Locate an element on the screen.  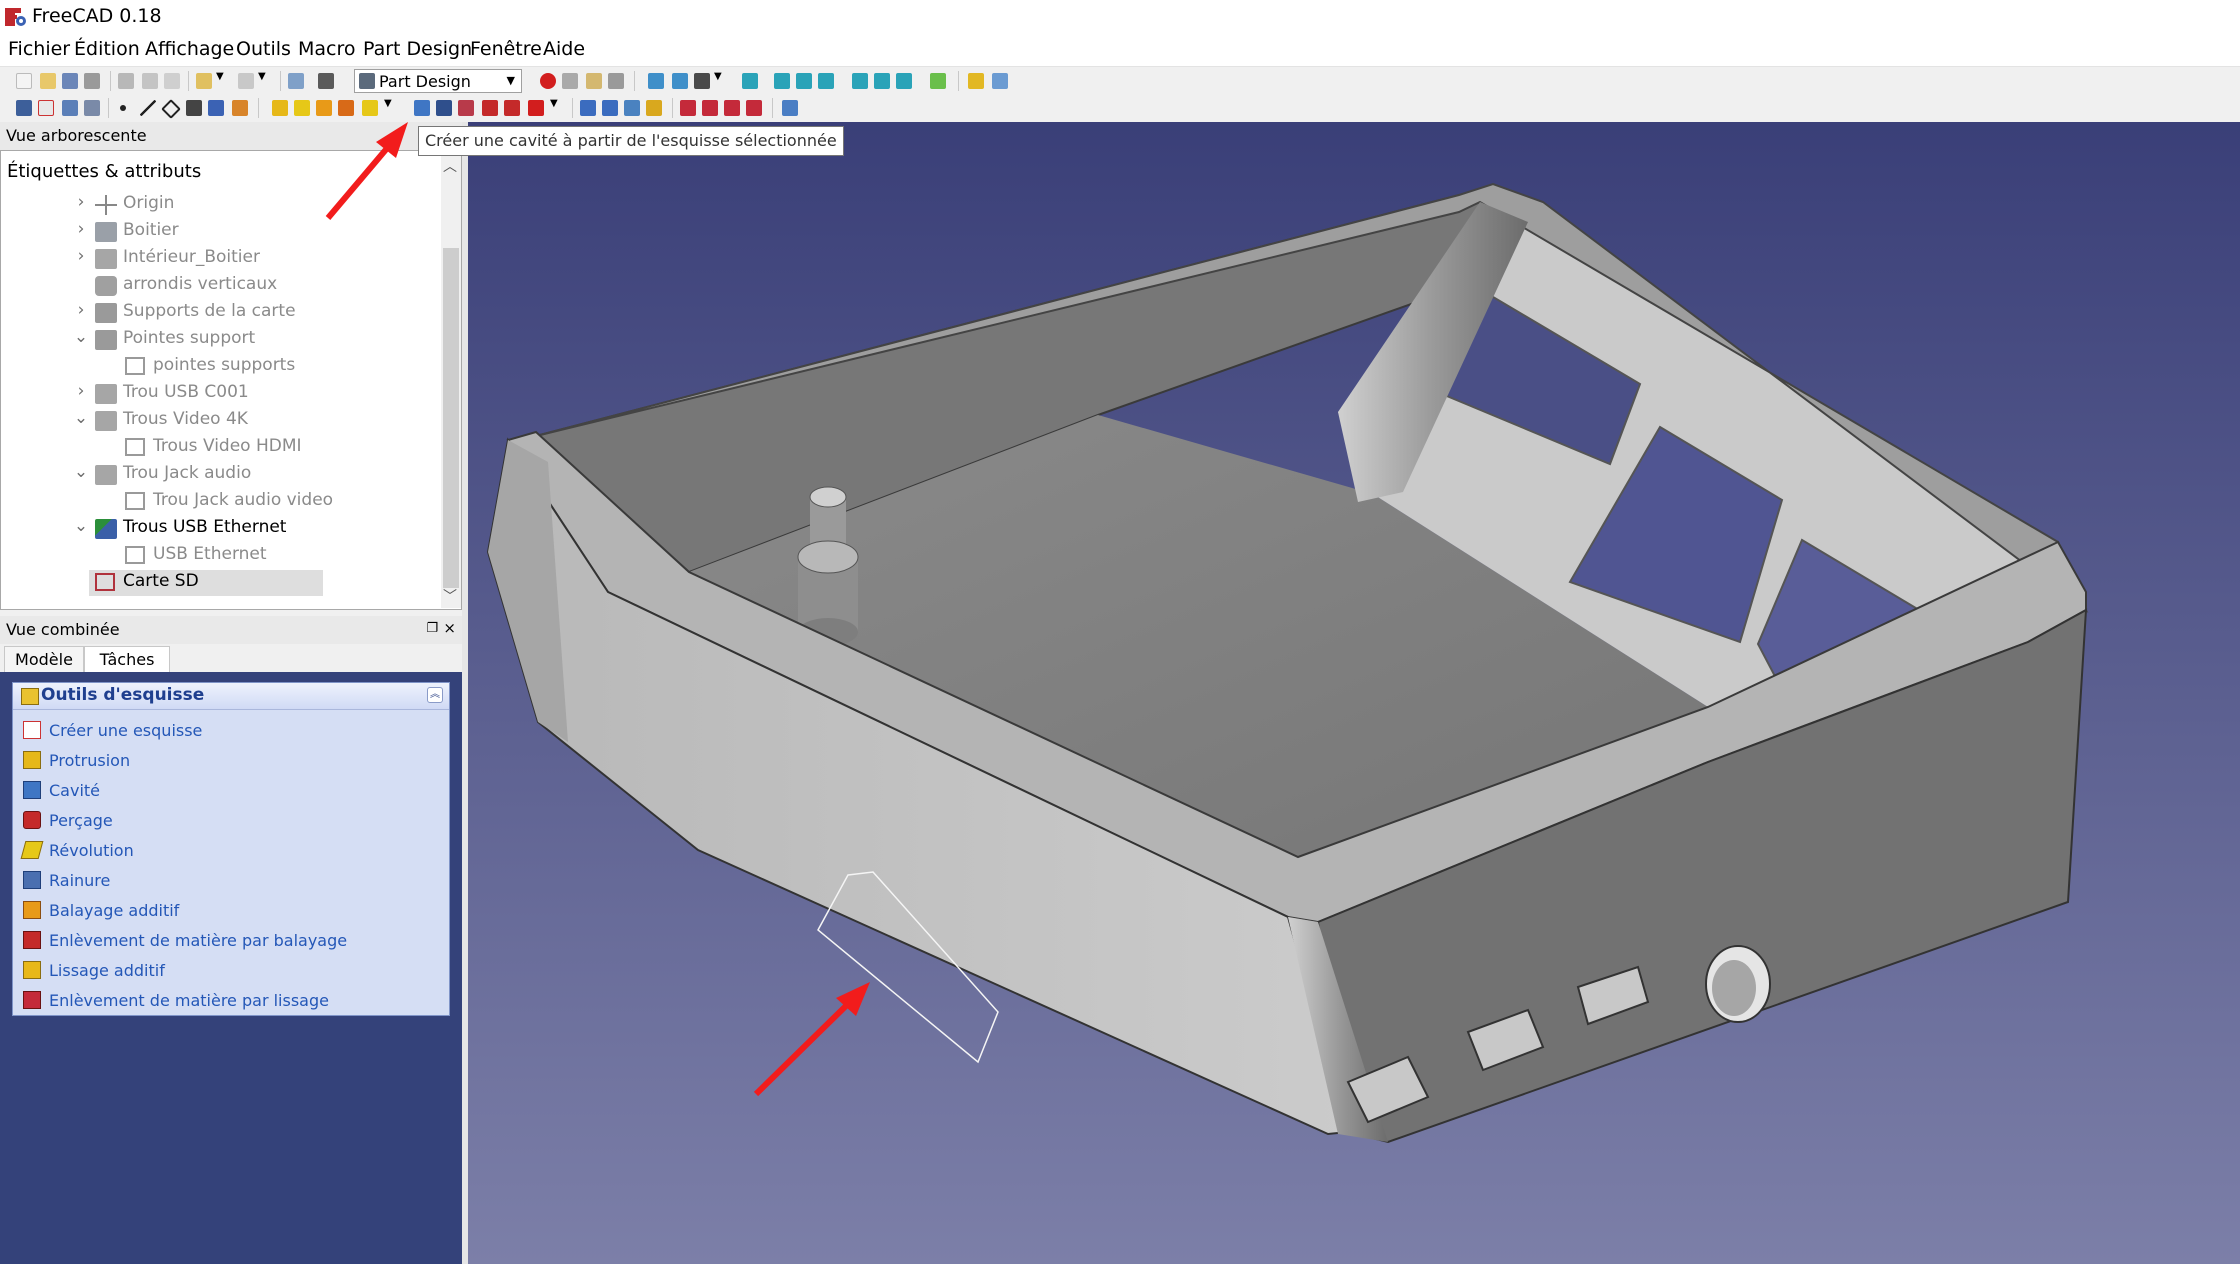
tree-scrollbar: ︿ ﹀ is located at coordinates (451, 380).